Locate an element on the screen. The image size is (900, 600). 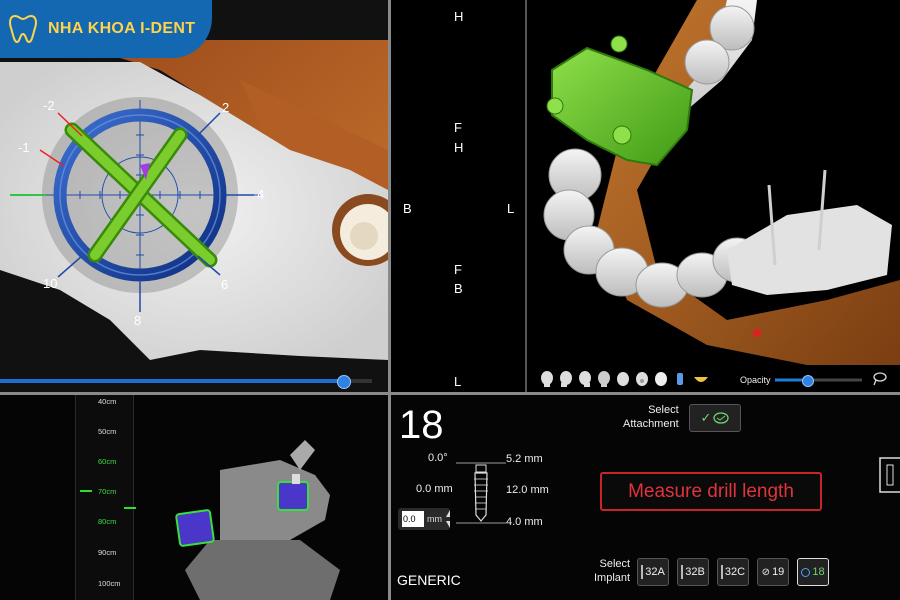
implant-option-19: ⊘ 19 is located at coordinates (773, 572).